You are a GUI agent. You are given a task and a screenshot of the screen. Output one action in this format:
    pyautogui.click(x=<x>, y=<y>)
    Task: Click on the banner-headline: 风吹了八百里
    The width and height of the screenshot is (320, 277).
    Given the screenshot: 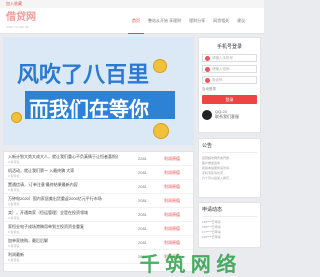 What is the action you would take?
    pyautogui.click(x=83, y=74)
    